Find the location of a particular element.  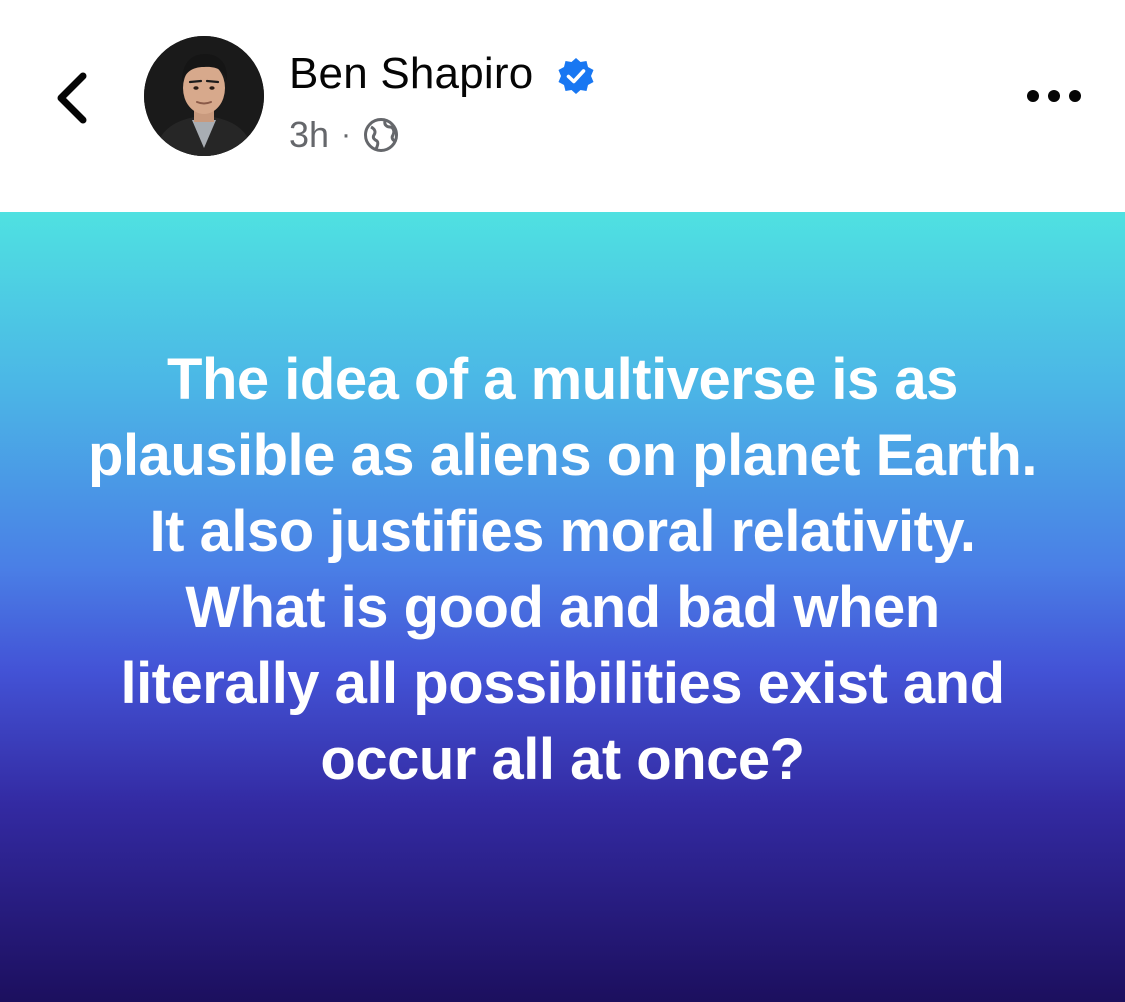

globe-icon is located at coordinates (381, 135).